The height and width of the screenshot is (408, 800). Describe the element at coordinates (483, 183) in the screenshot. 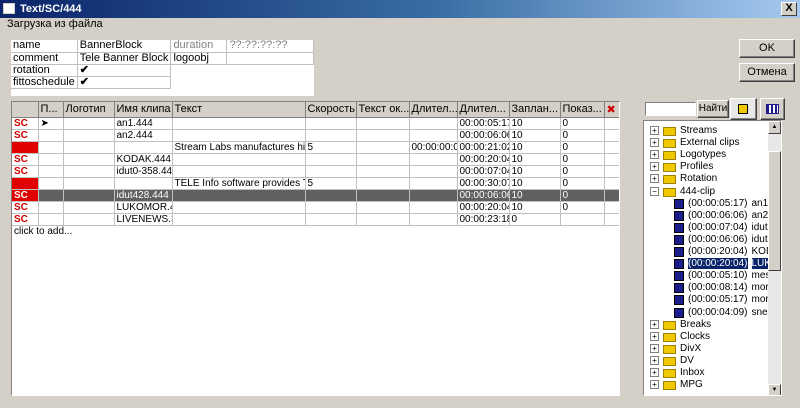

I see `row-duration-2: 00:00:30:07` at that location.